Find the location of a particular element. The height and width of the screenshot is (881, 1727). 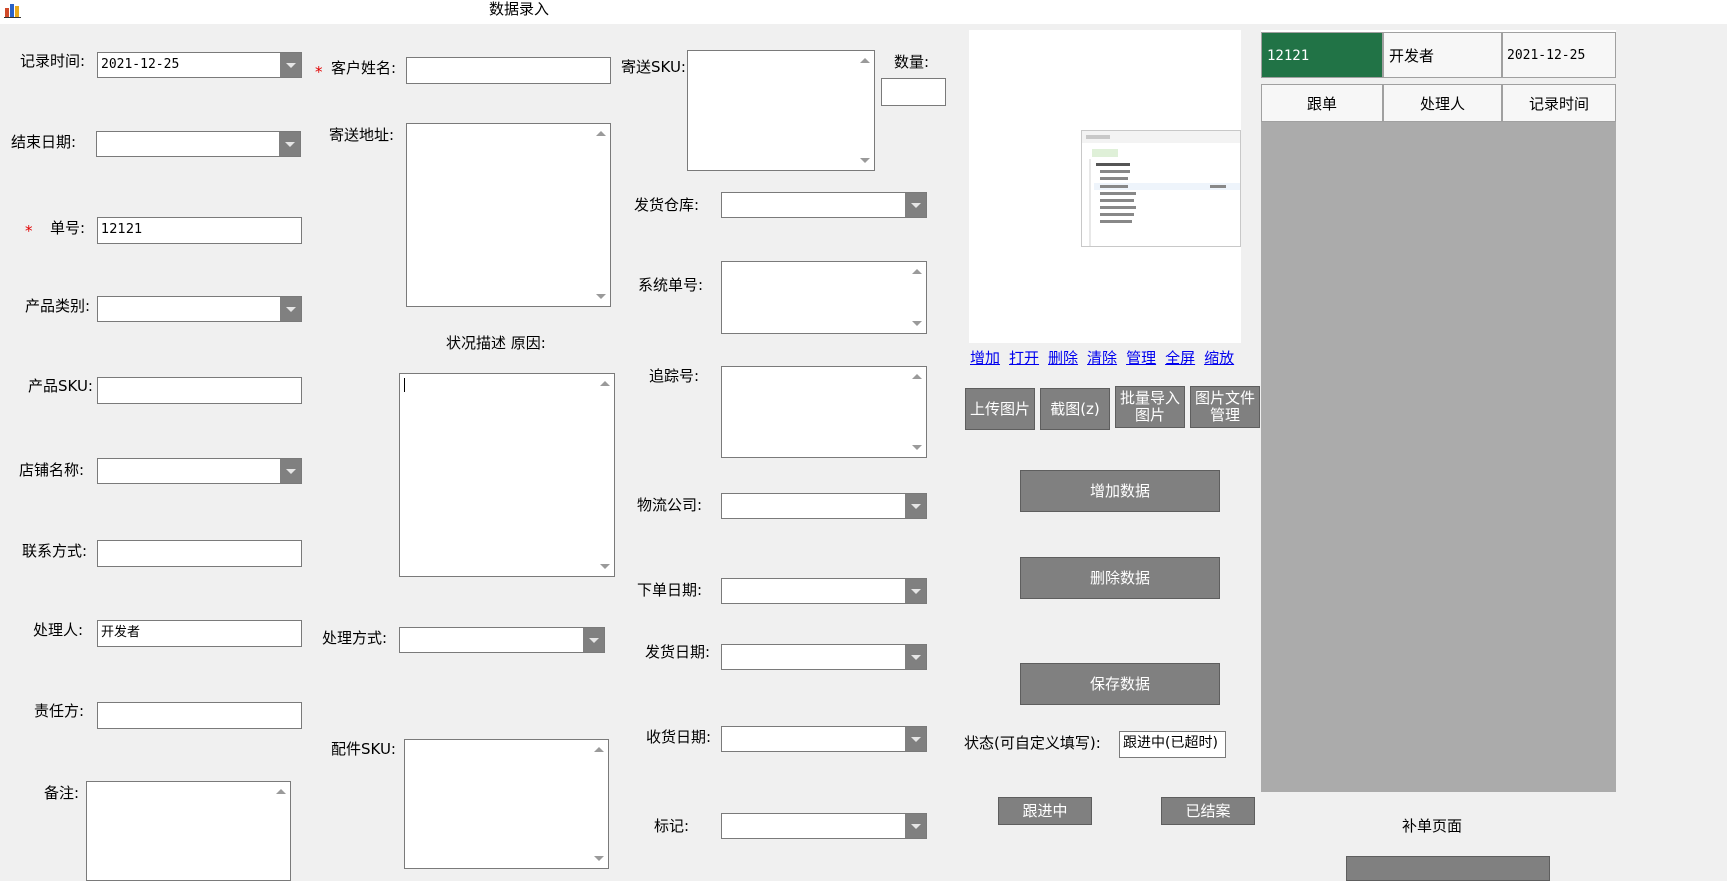

batch-import-image-button: 批量导入图片 is located at coordinates (1150, 407).